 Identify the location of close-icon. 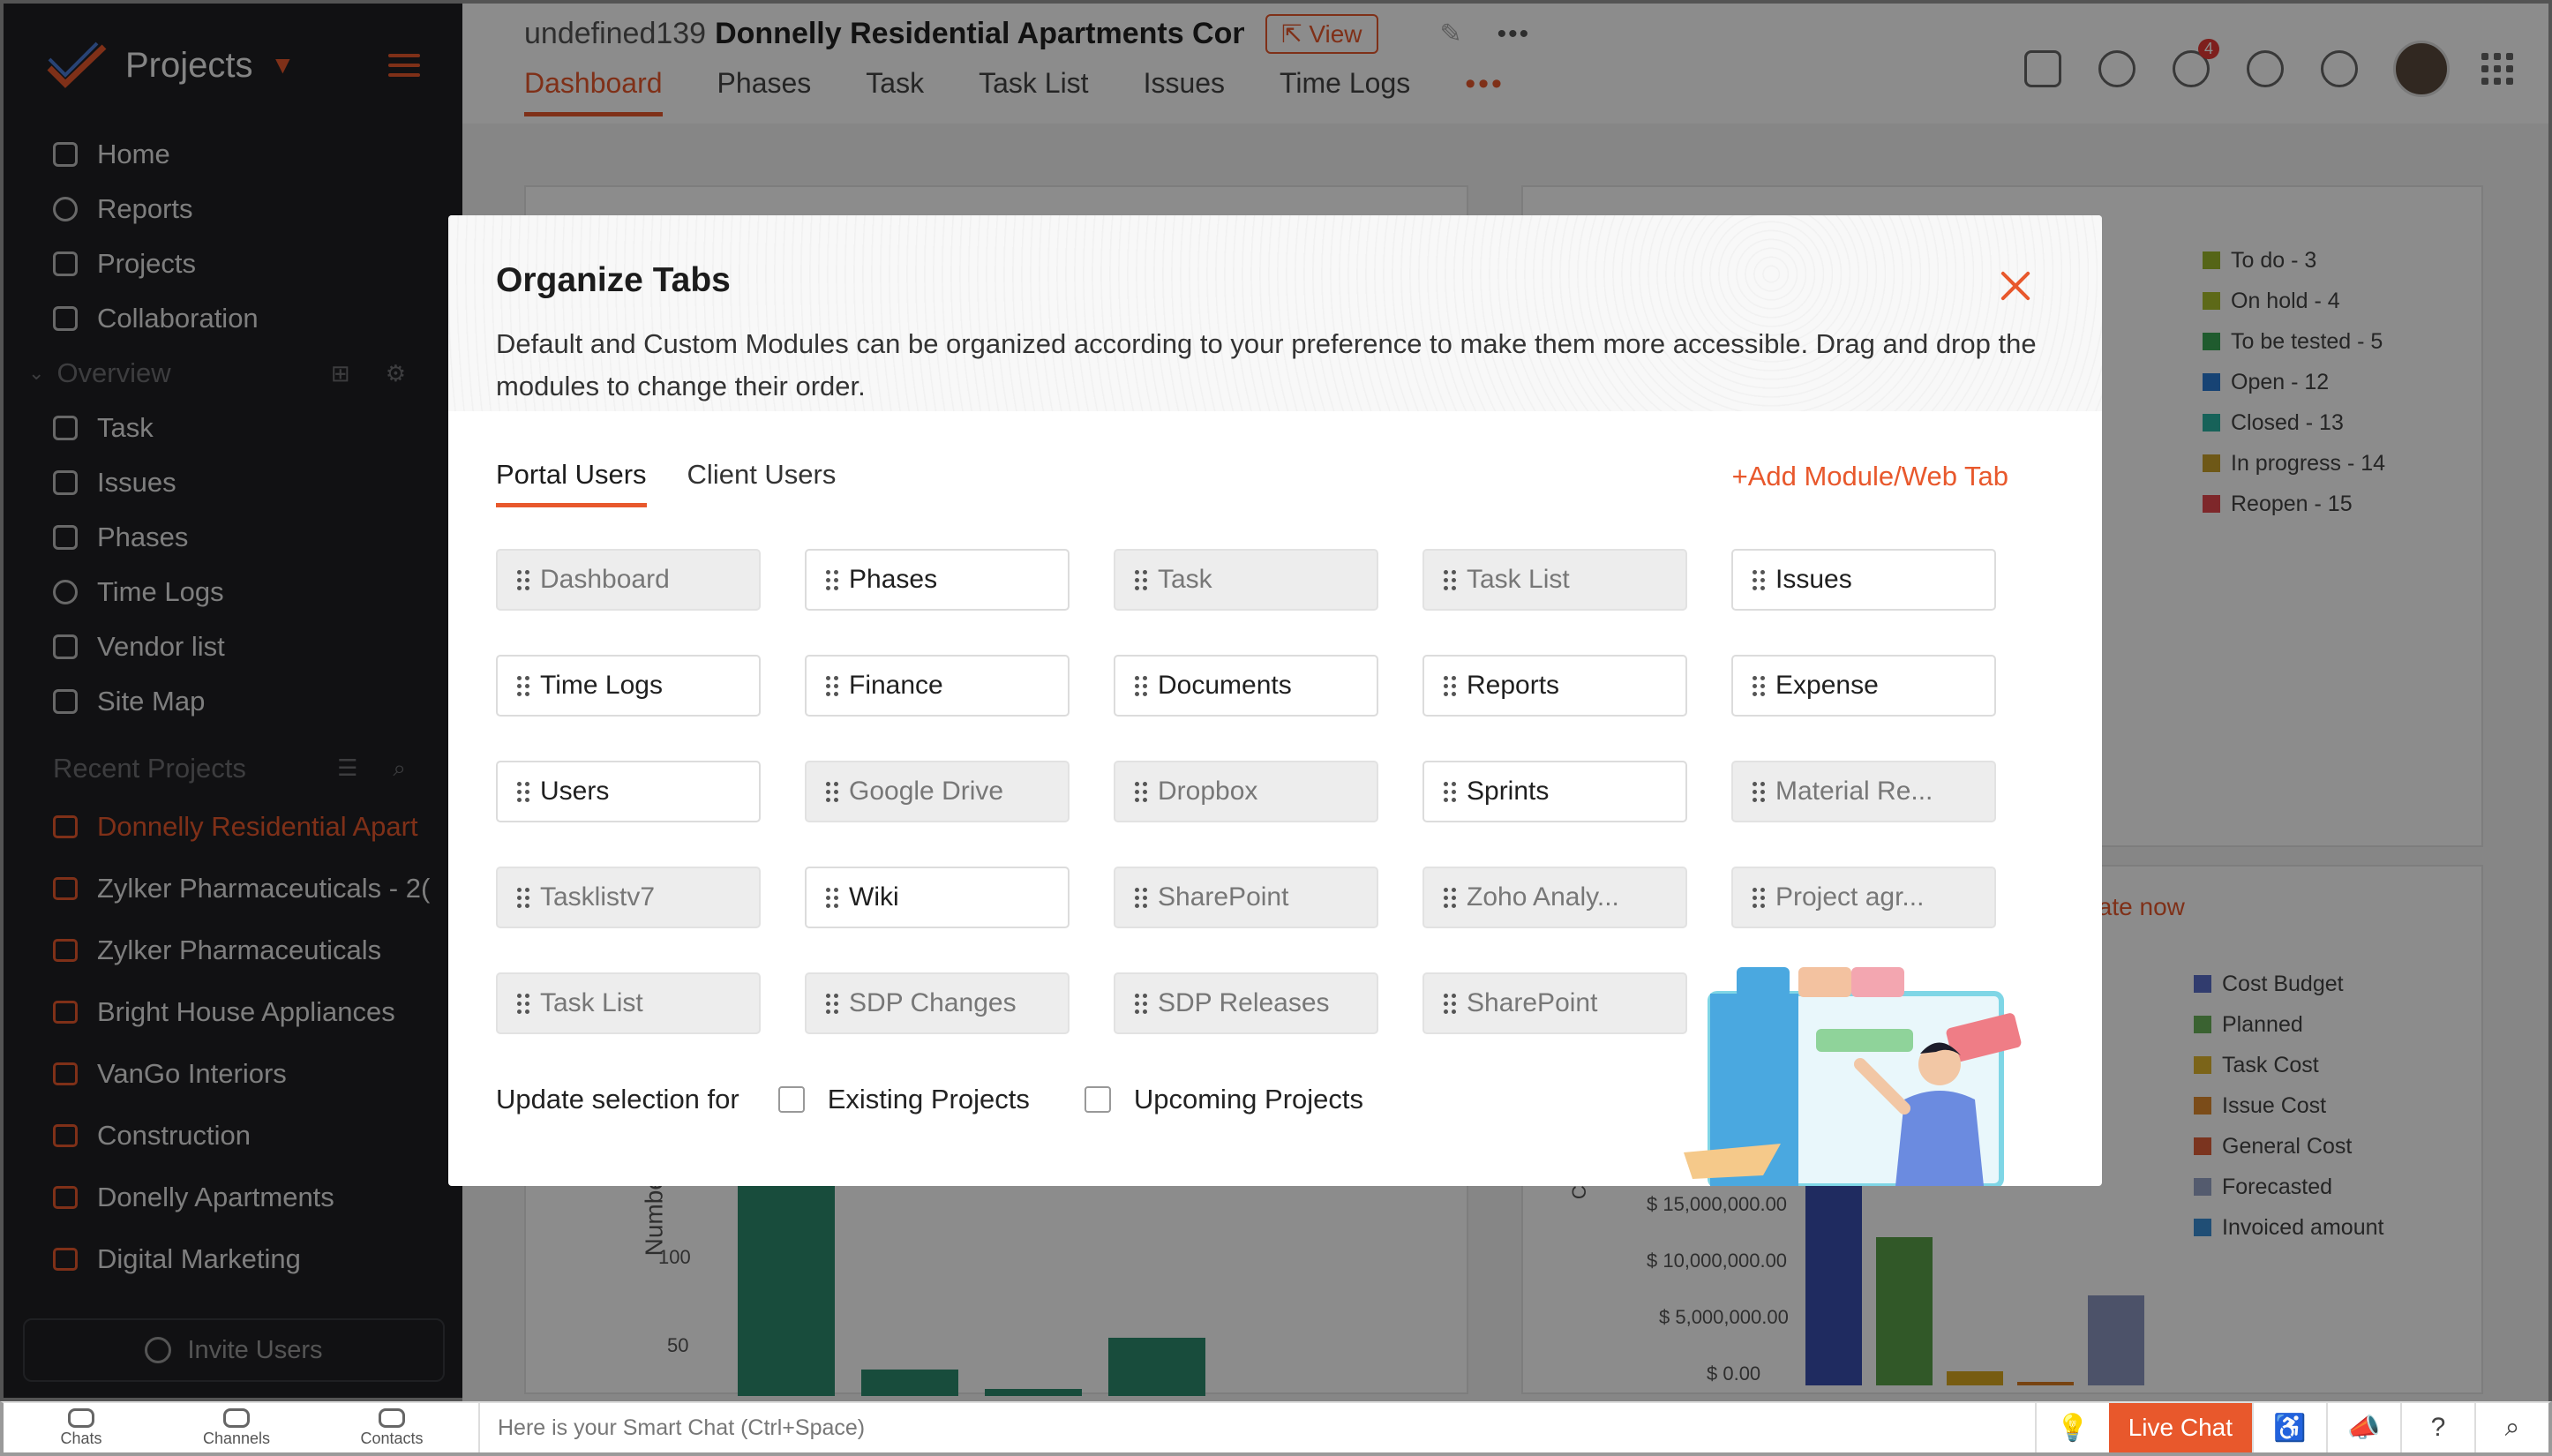
(2015, 286).